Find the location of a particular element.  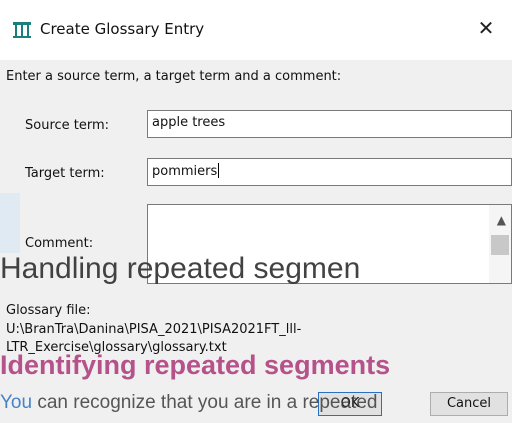

source-term-input: apple trees is located at coordinates (329, 124).